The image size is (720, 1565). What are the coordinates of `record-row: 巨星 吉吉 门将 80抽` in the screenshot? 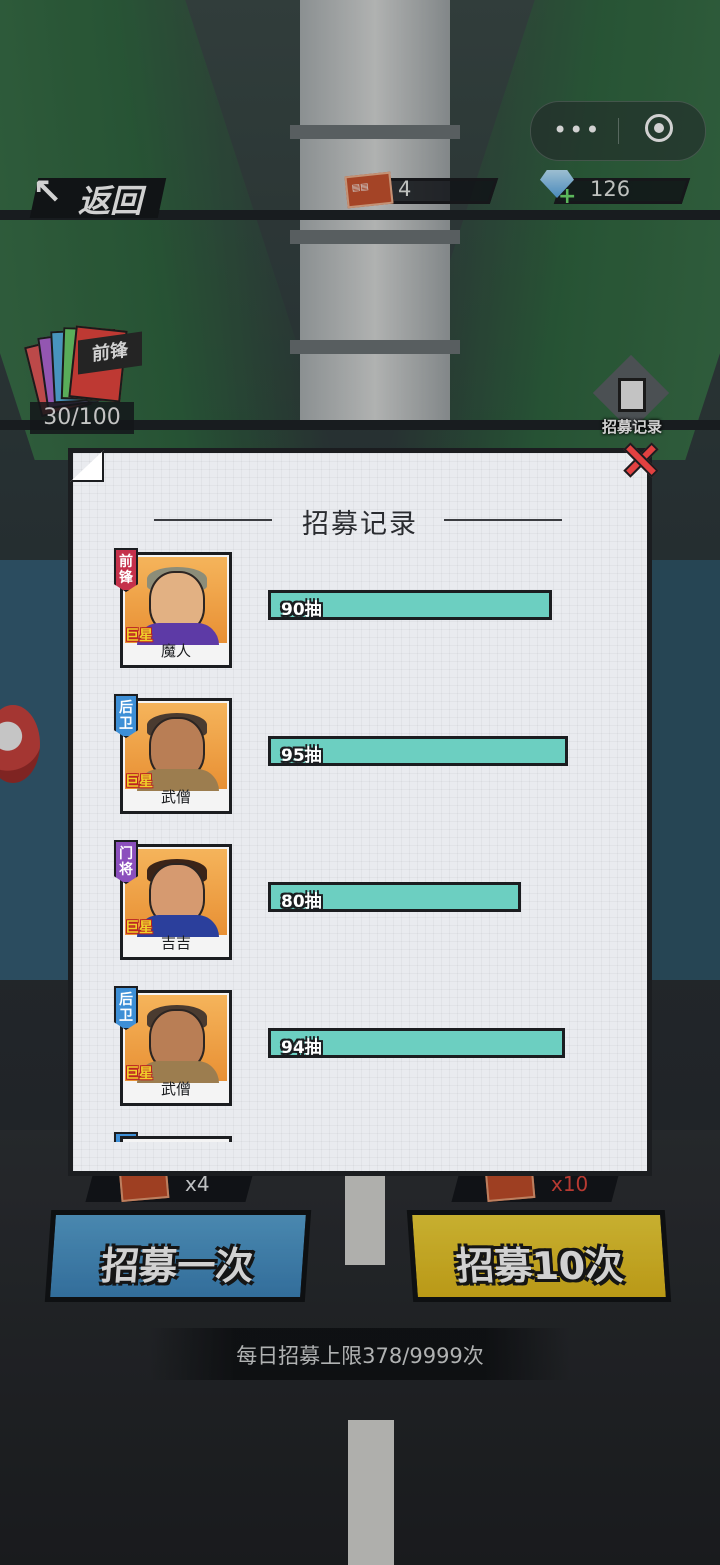 It's located at (368, 902).